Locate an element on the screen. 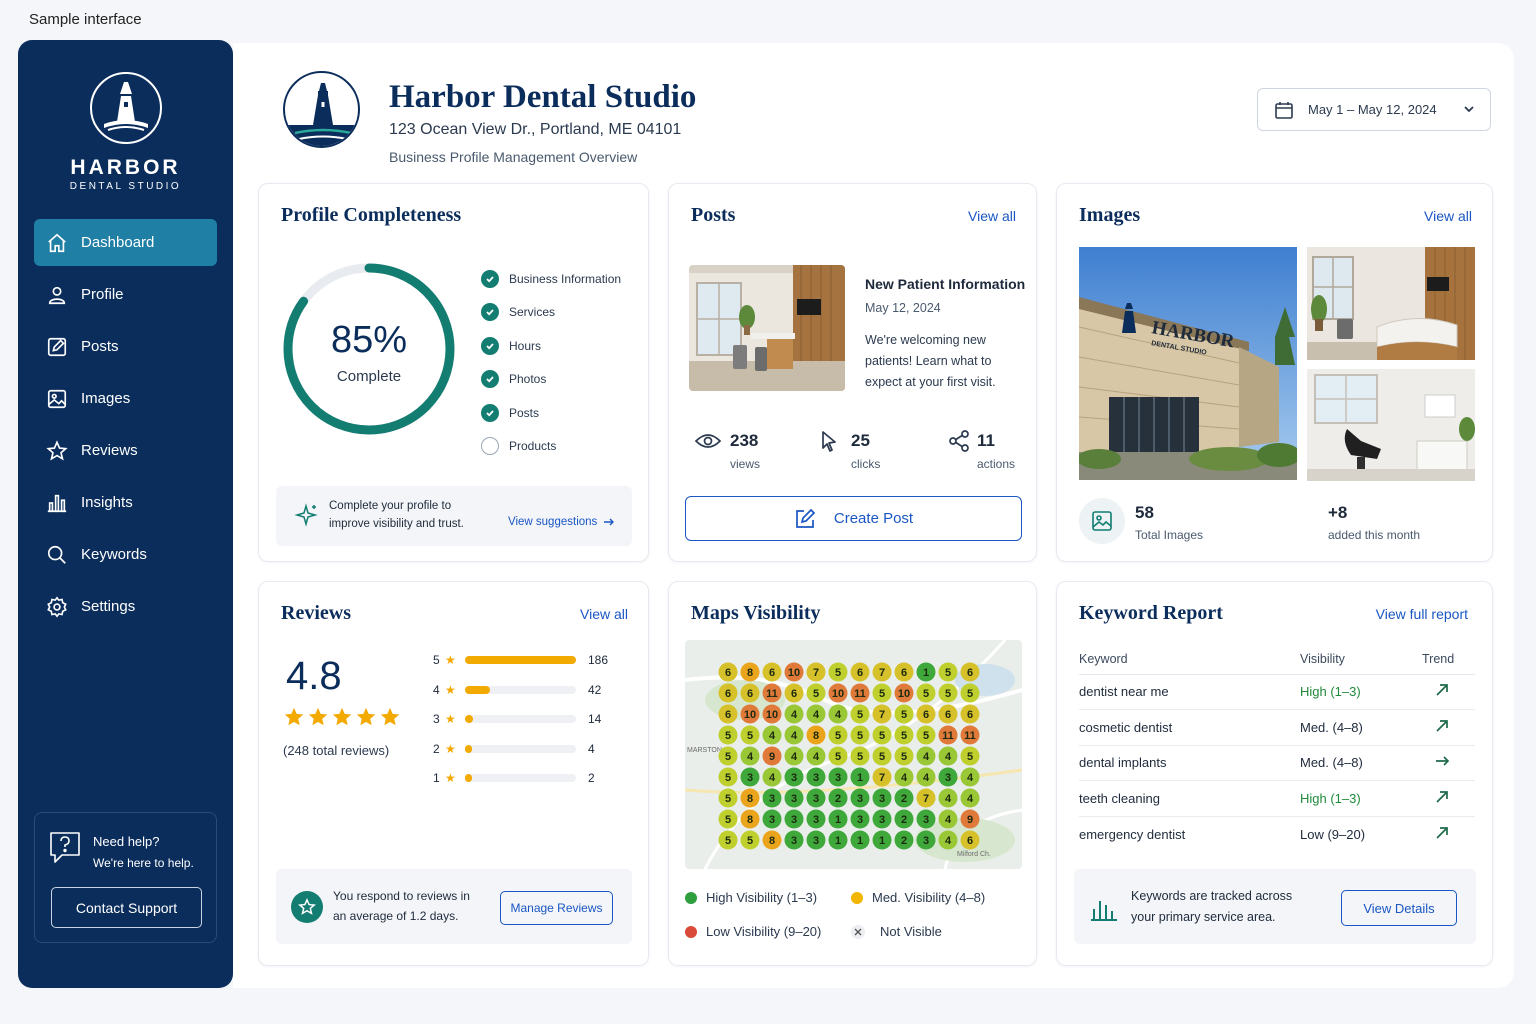 This screenshot has height=1024, width=1536. reviews-view-all-link: View all is located at coordinates (604, 614).